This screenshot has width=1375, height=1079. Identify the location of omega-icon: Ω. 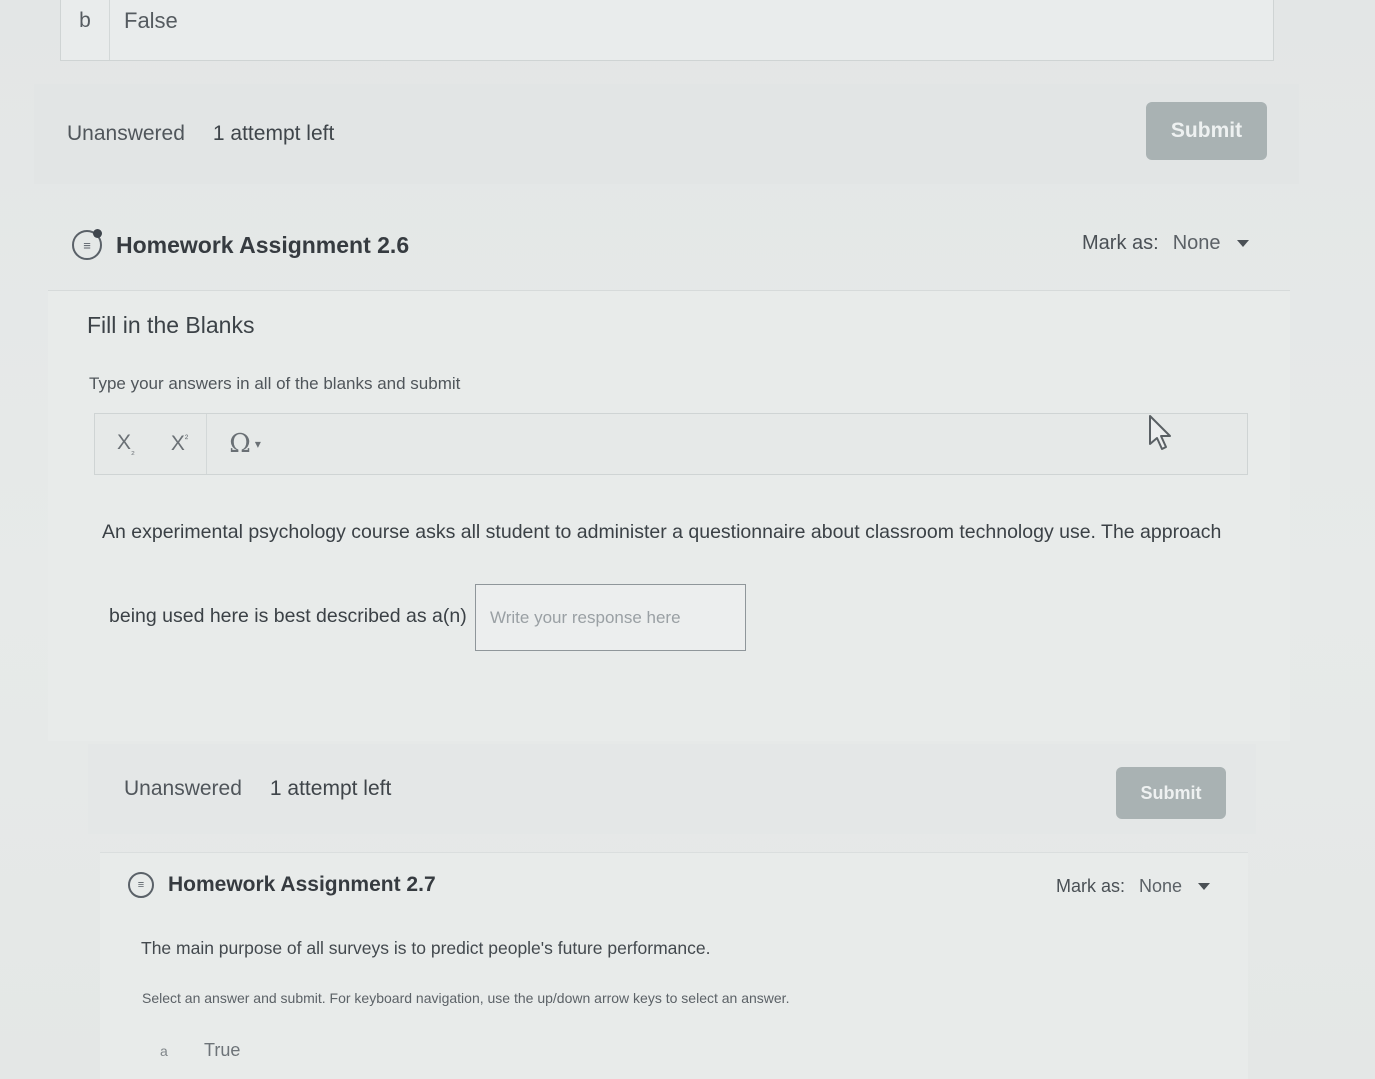
(240, 444).